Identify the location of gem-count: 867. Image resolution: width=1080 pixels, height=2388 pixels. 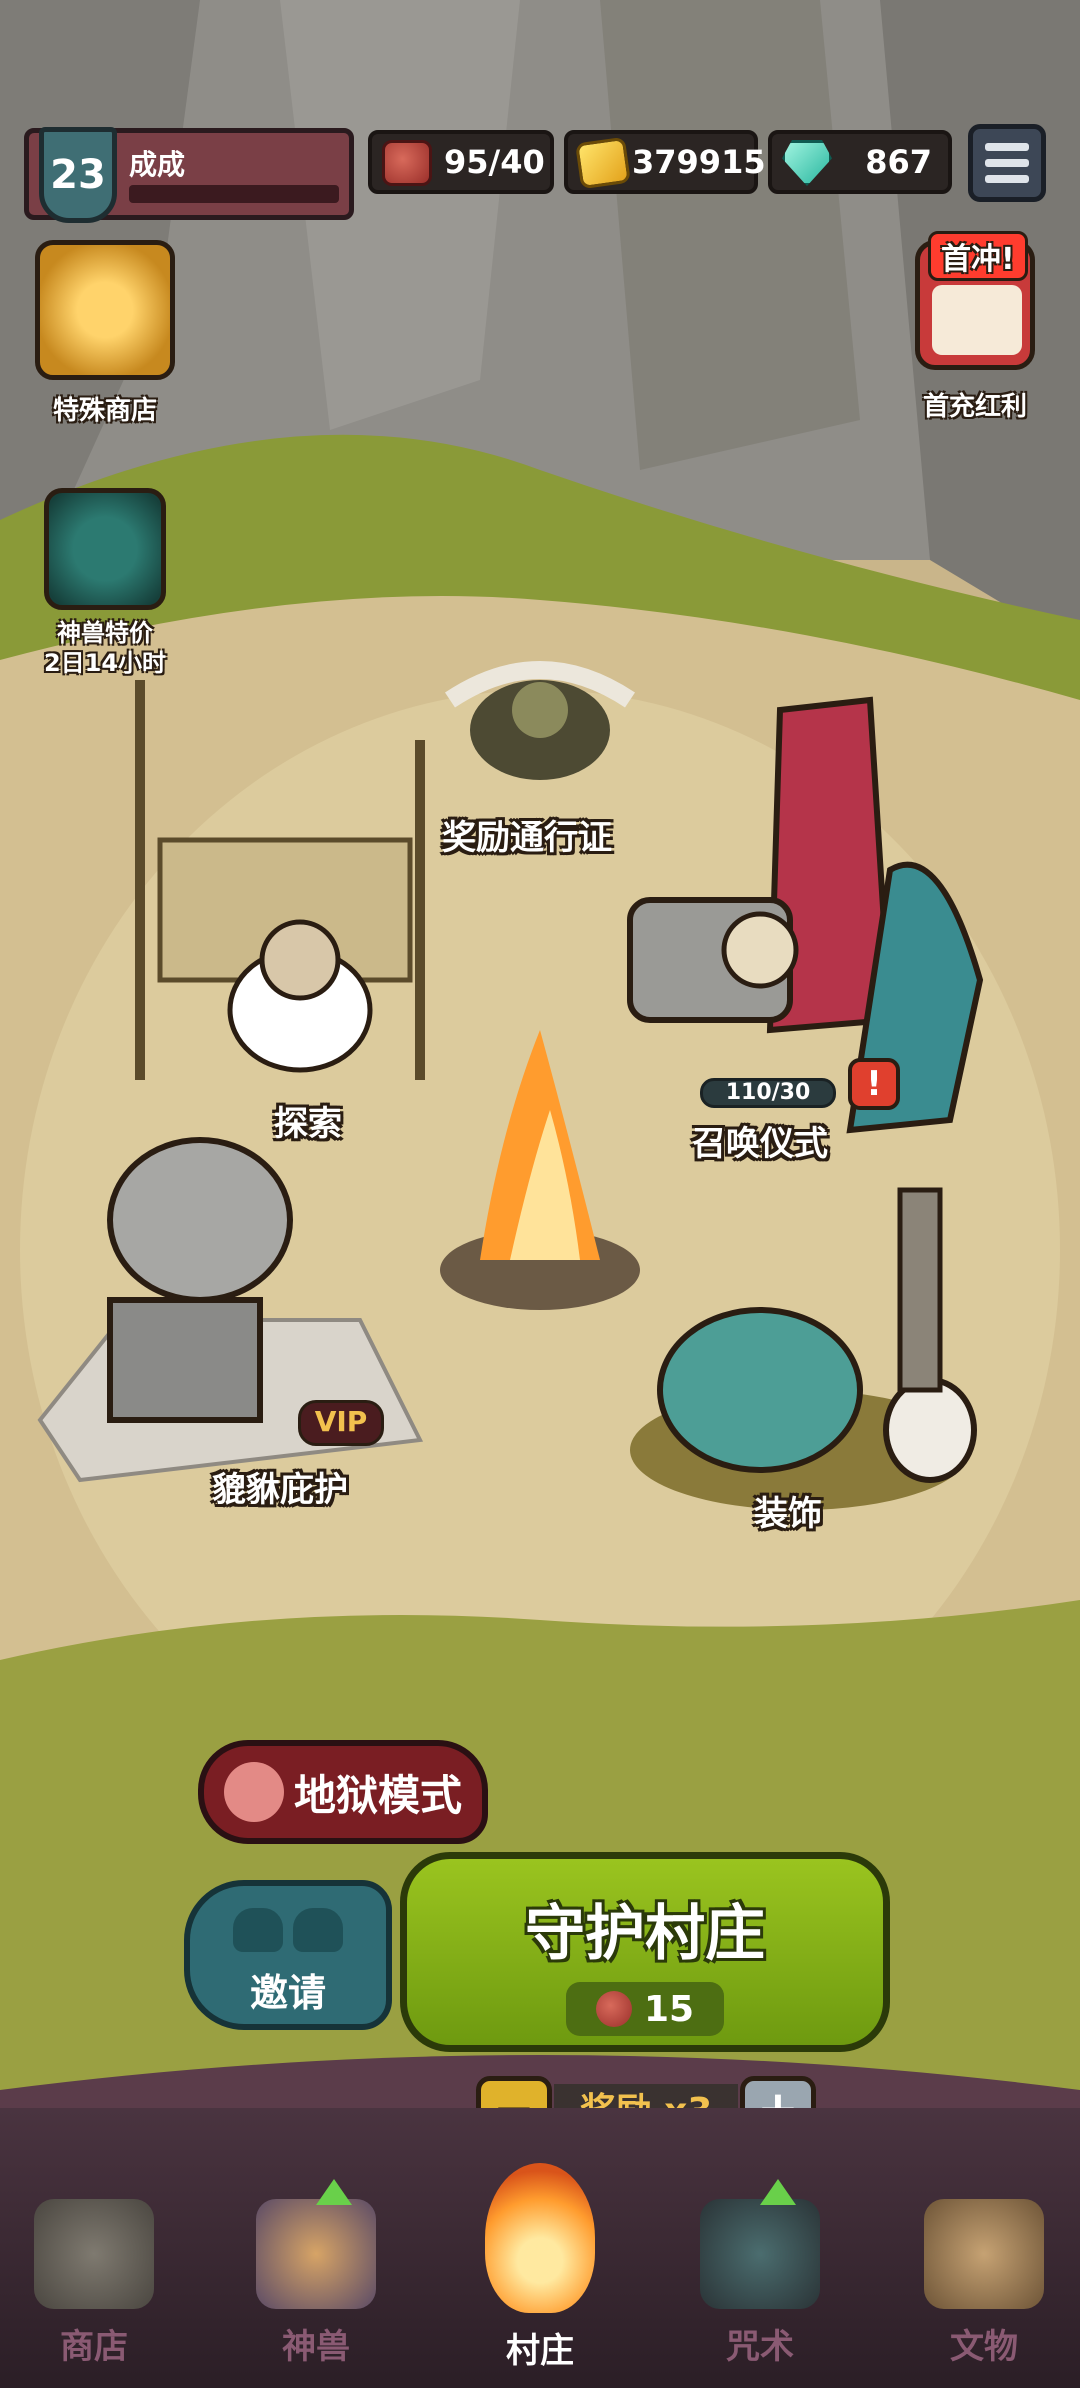
(898, 162).